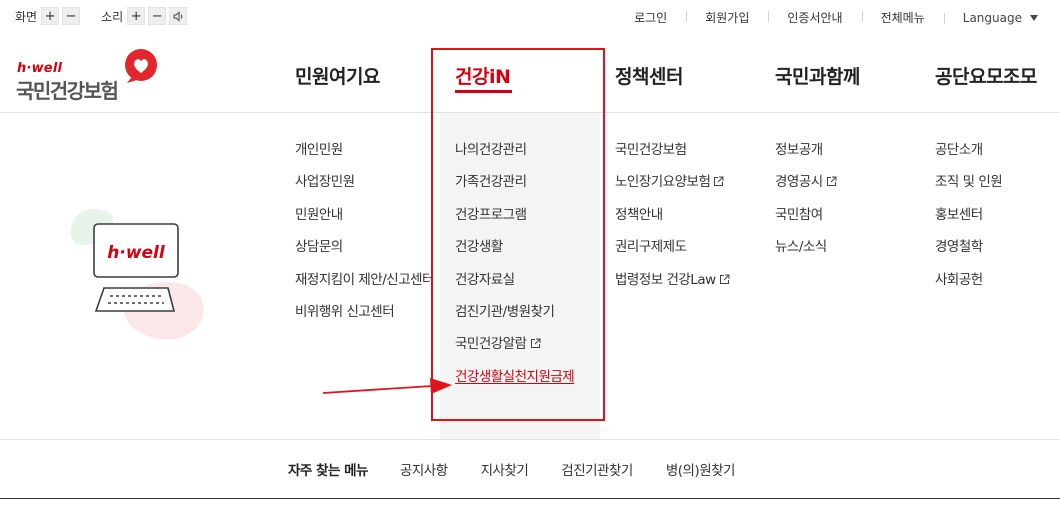  I want to click on submenu-item-external: 법령정보 건강Law, so click(690, 280).